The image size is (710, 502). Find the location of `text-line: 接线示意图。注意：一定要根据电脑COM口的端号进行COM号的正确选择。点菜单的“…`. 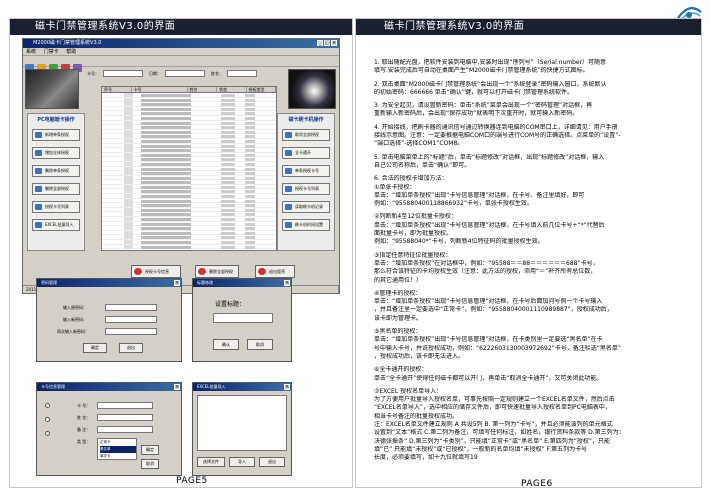

text-line: 接线示意图。注意：一定要根据电脑COM口的端号进行COM号的正确选择。点菜单的“… is located at coordinates (497, 136).